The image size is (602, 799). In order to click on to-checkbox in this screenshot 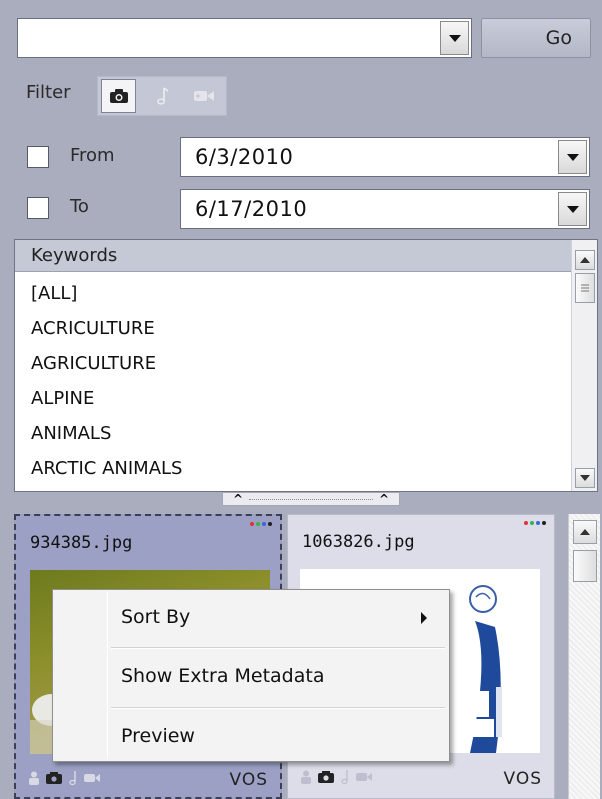, I will do `click(38, 208)`.